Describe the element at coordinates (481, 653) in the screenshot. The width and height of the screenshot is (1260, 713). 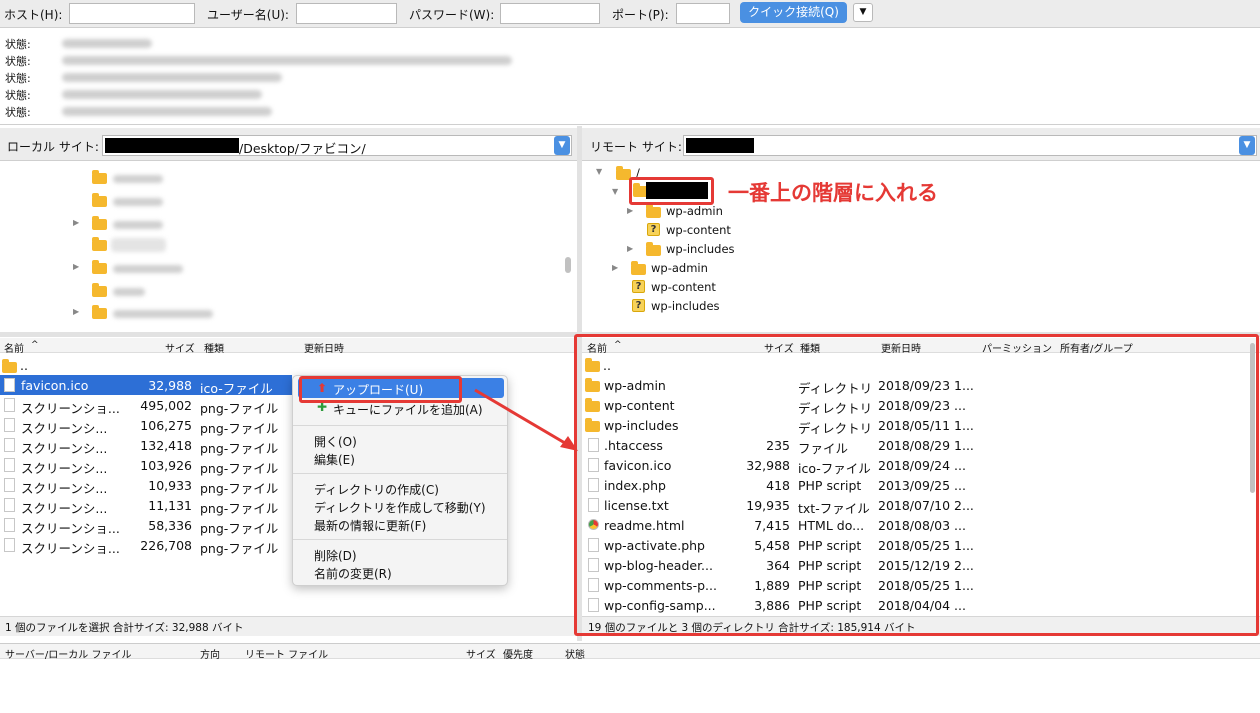
I see `queue-column-size: サイズ` at that location.